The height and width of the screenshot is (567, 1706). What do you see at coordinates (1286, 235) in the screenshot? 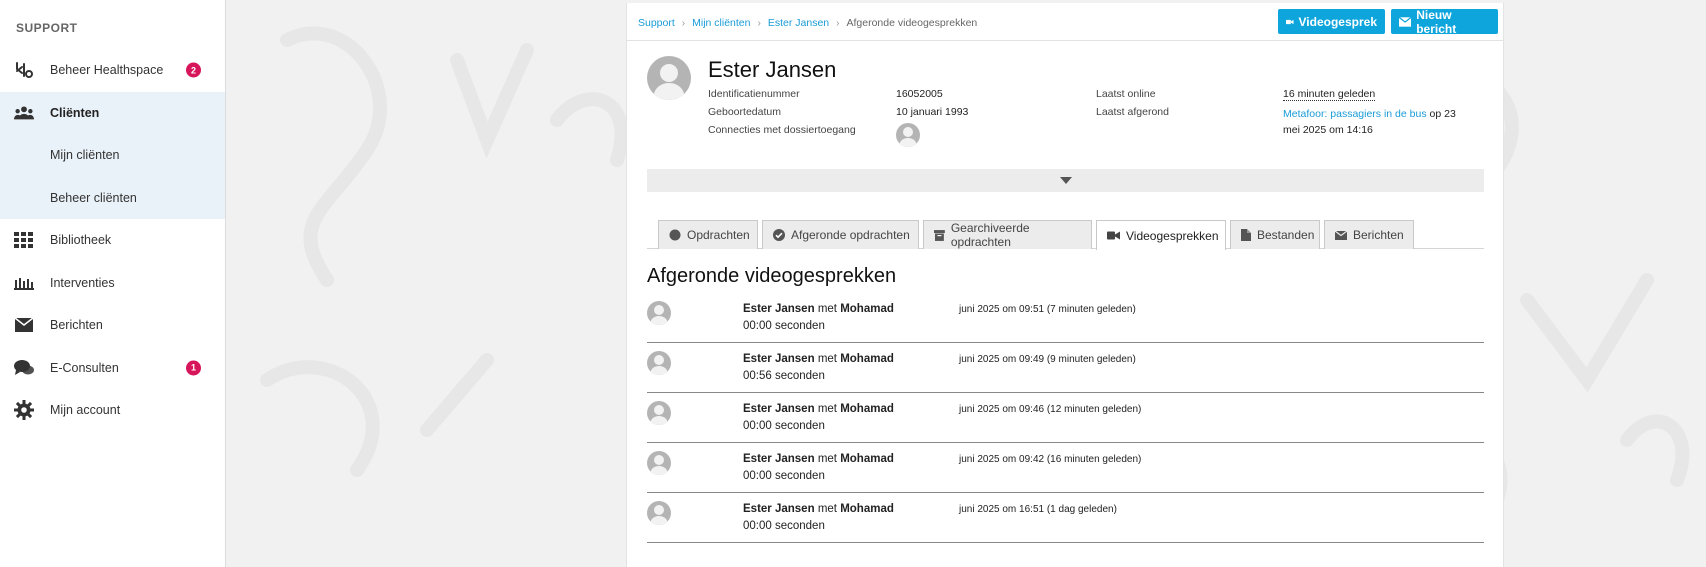
I see `tab-label: Bestanden` at bounding box center [1286, 235].